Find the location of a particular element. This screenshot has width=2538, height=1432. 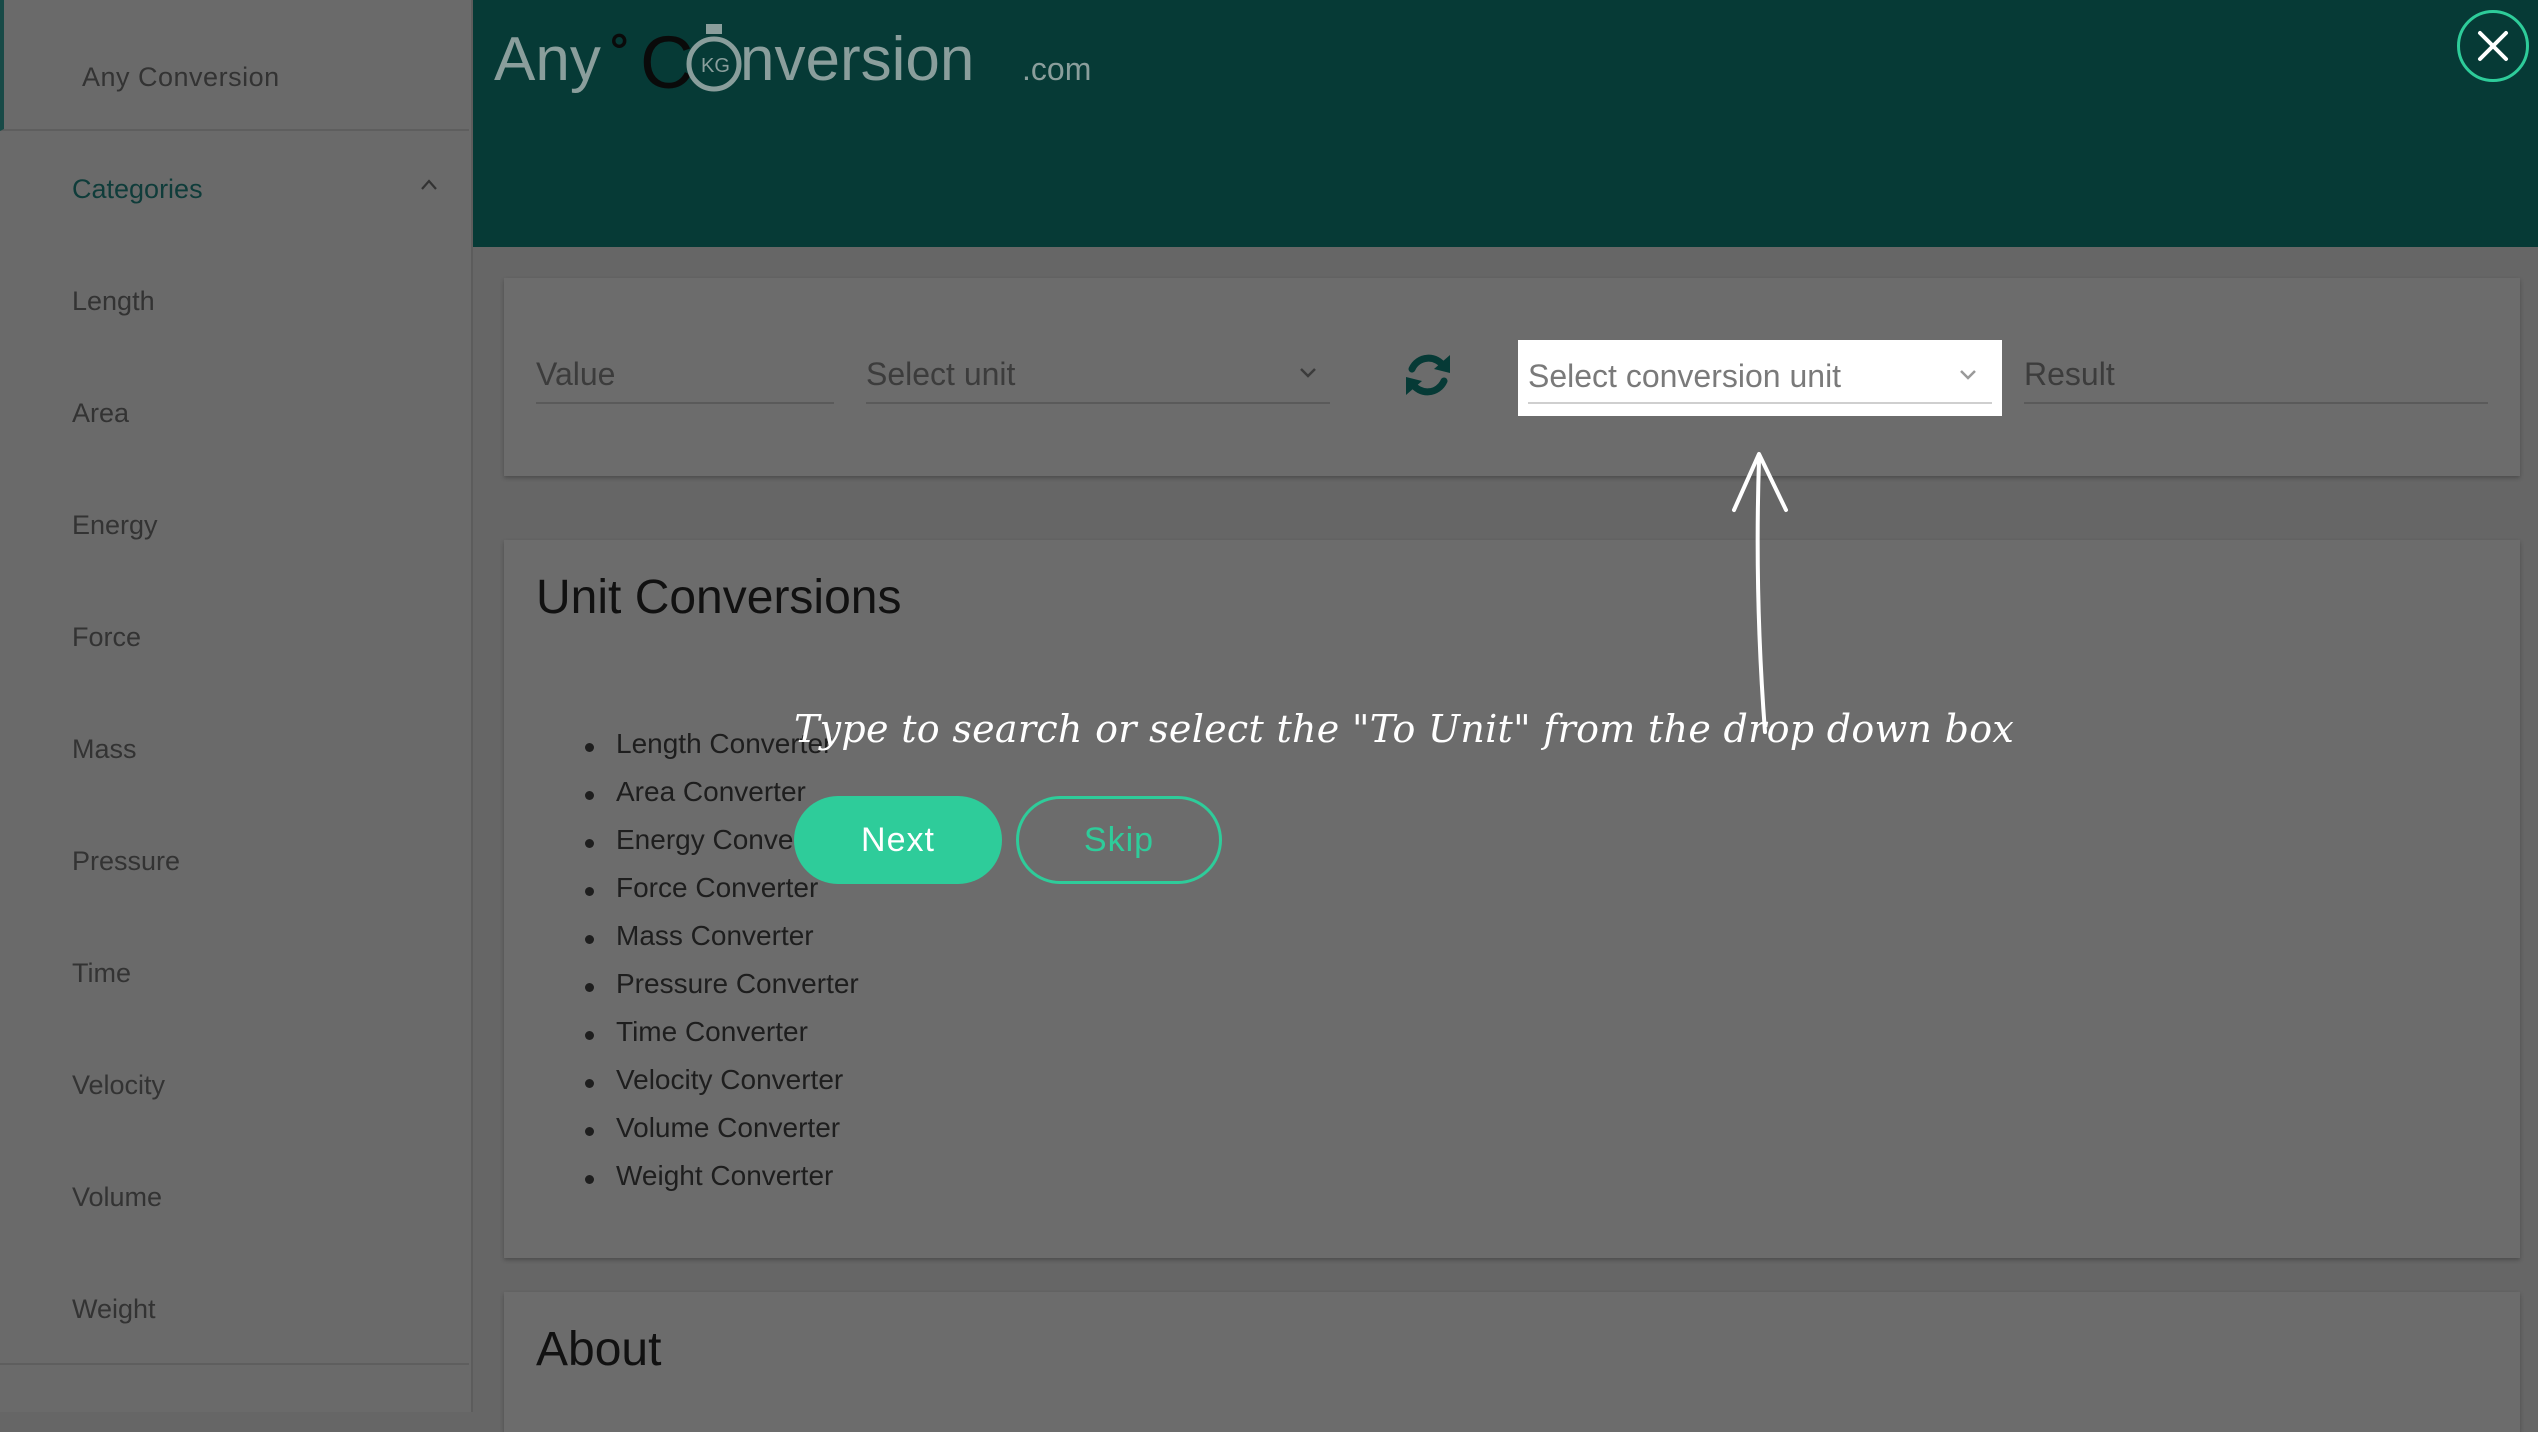

list-item: Pressure Converter is located at coordinates (722, 984).